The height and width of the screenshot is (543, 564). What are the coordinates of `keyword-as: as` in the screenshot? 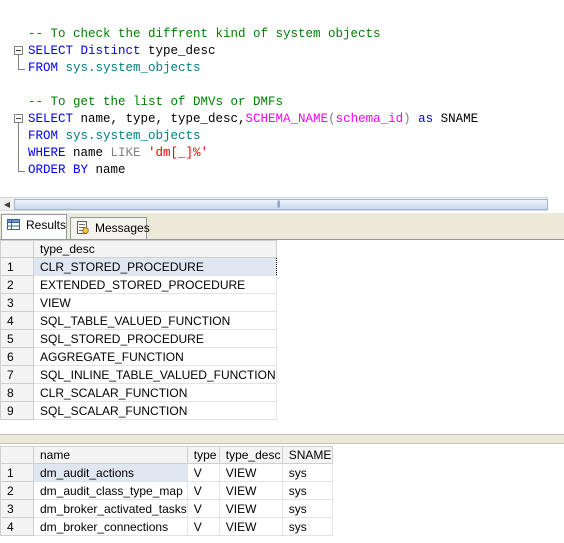 It's located at (422, 119).